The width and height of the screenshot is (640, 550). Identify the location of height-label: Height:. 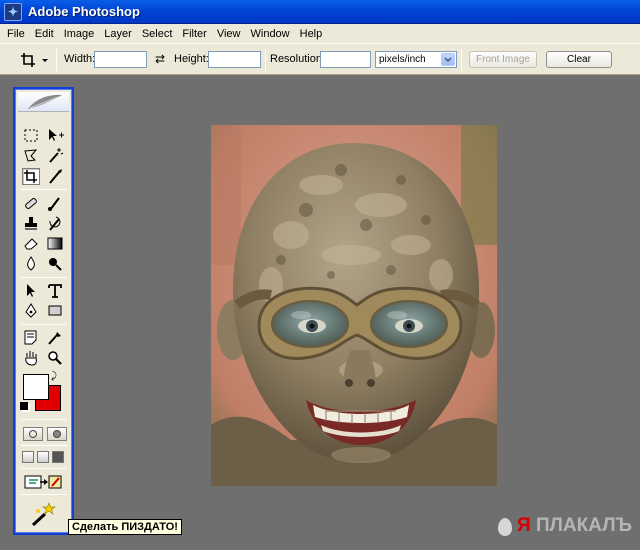
(191, 59).